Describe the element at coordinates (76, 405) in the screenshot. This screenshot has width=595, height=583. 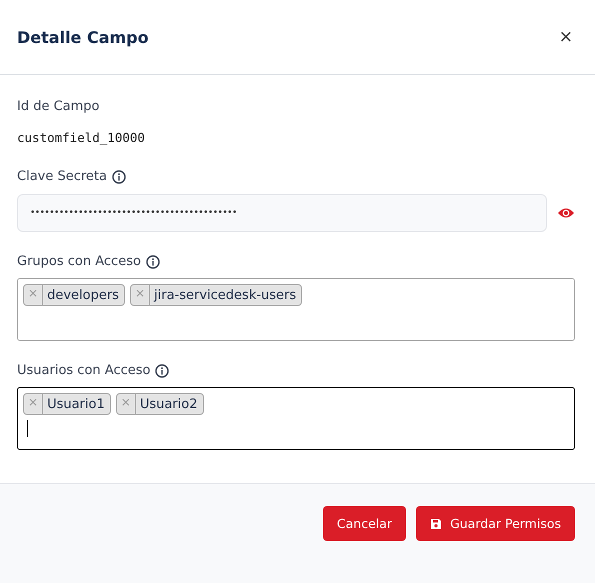
I see `tag-label: Usuario1` at that location.